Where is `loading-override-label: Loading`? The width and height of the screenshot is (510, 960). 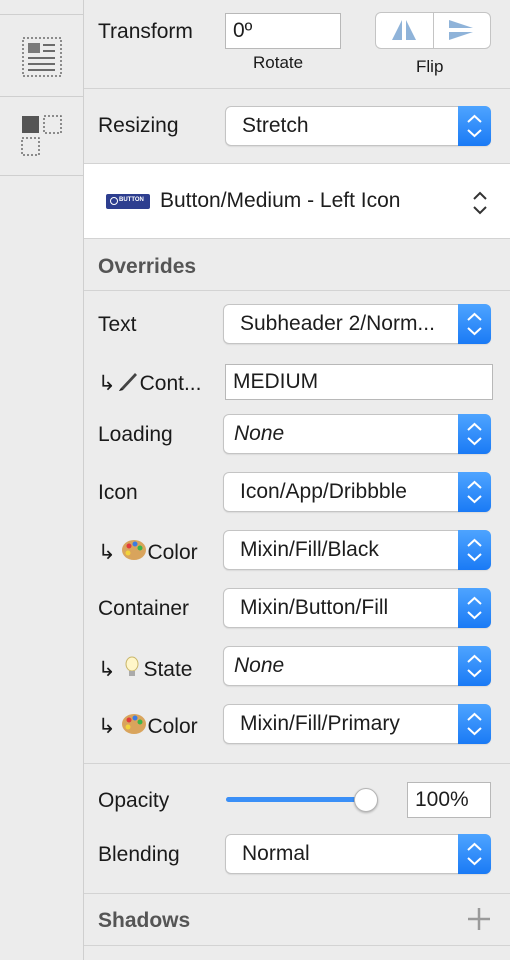
loading-override-label: Loading is located at coordinates (135, 434).